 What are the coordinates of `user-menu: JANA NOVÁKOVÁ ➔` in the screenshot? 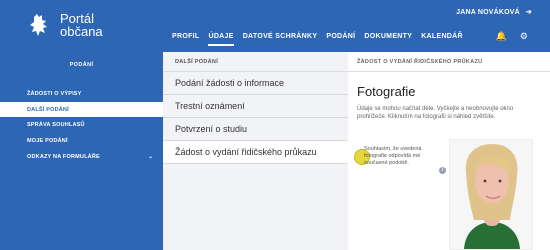 It's located at (494, 12).